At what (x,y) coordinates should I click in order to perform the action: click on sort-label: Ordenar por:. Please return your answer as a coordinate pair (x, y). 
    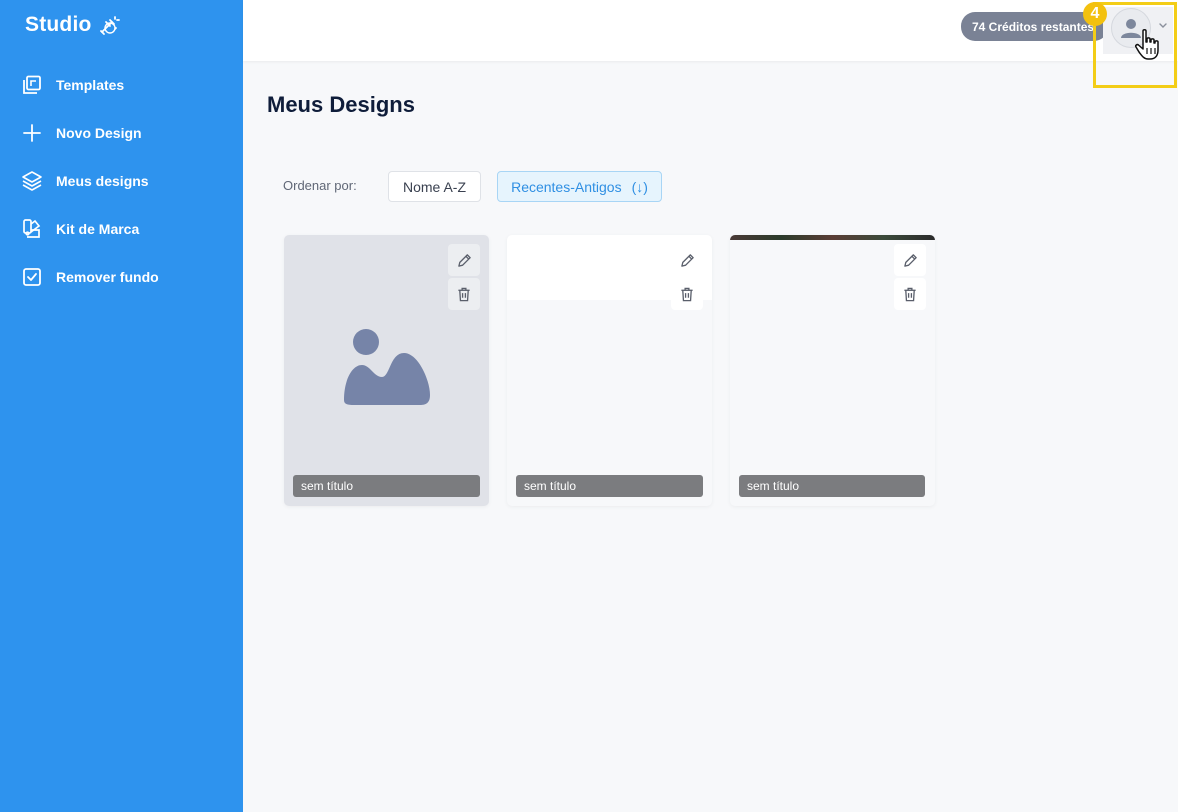
    Looking at the image, I should click on (320, 185).